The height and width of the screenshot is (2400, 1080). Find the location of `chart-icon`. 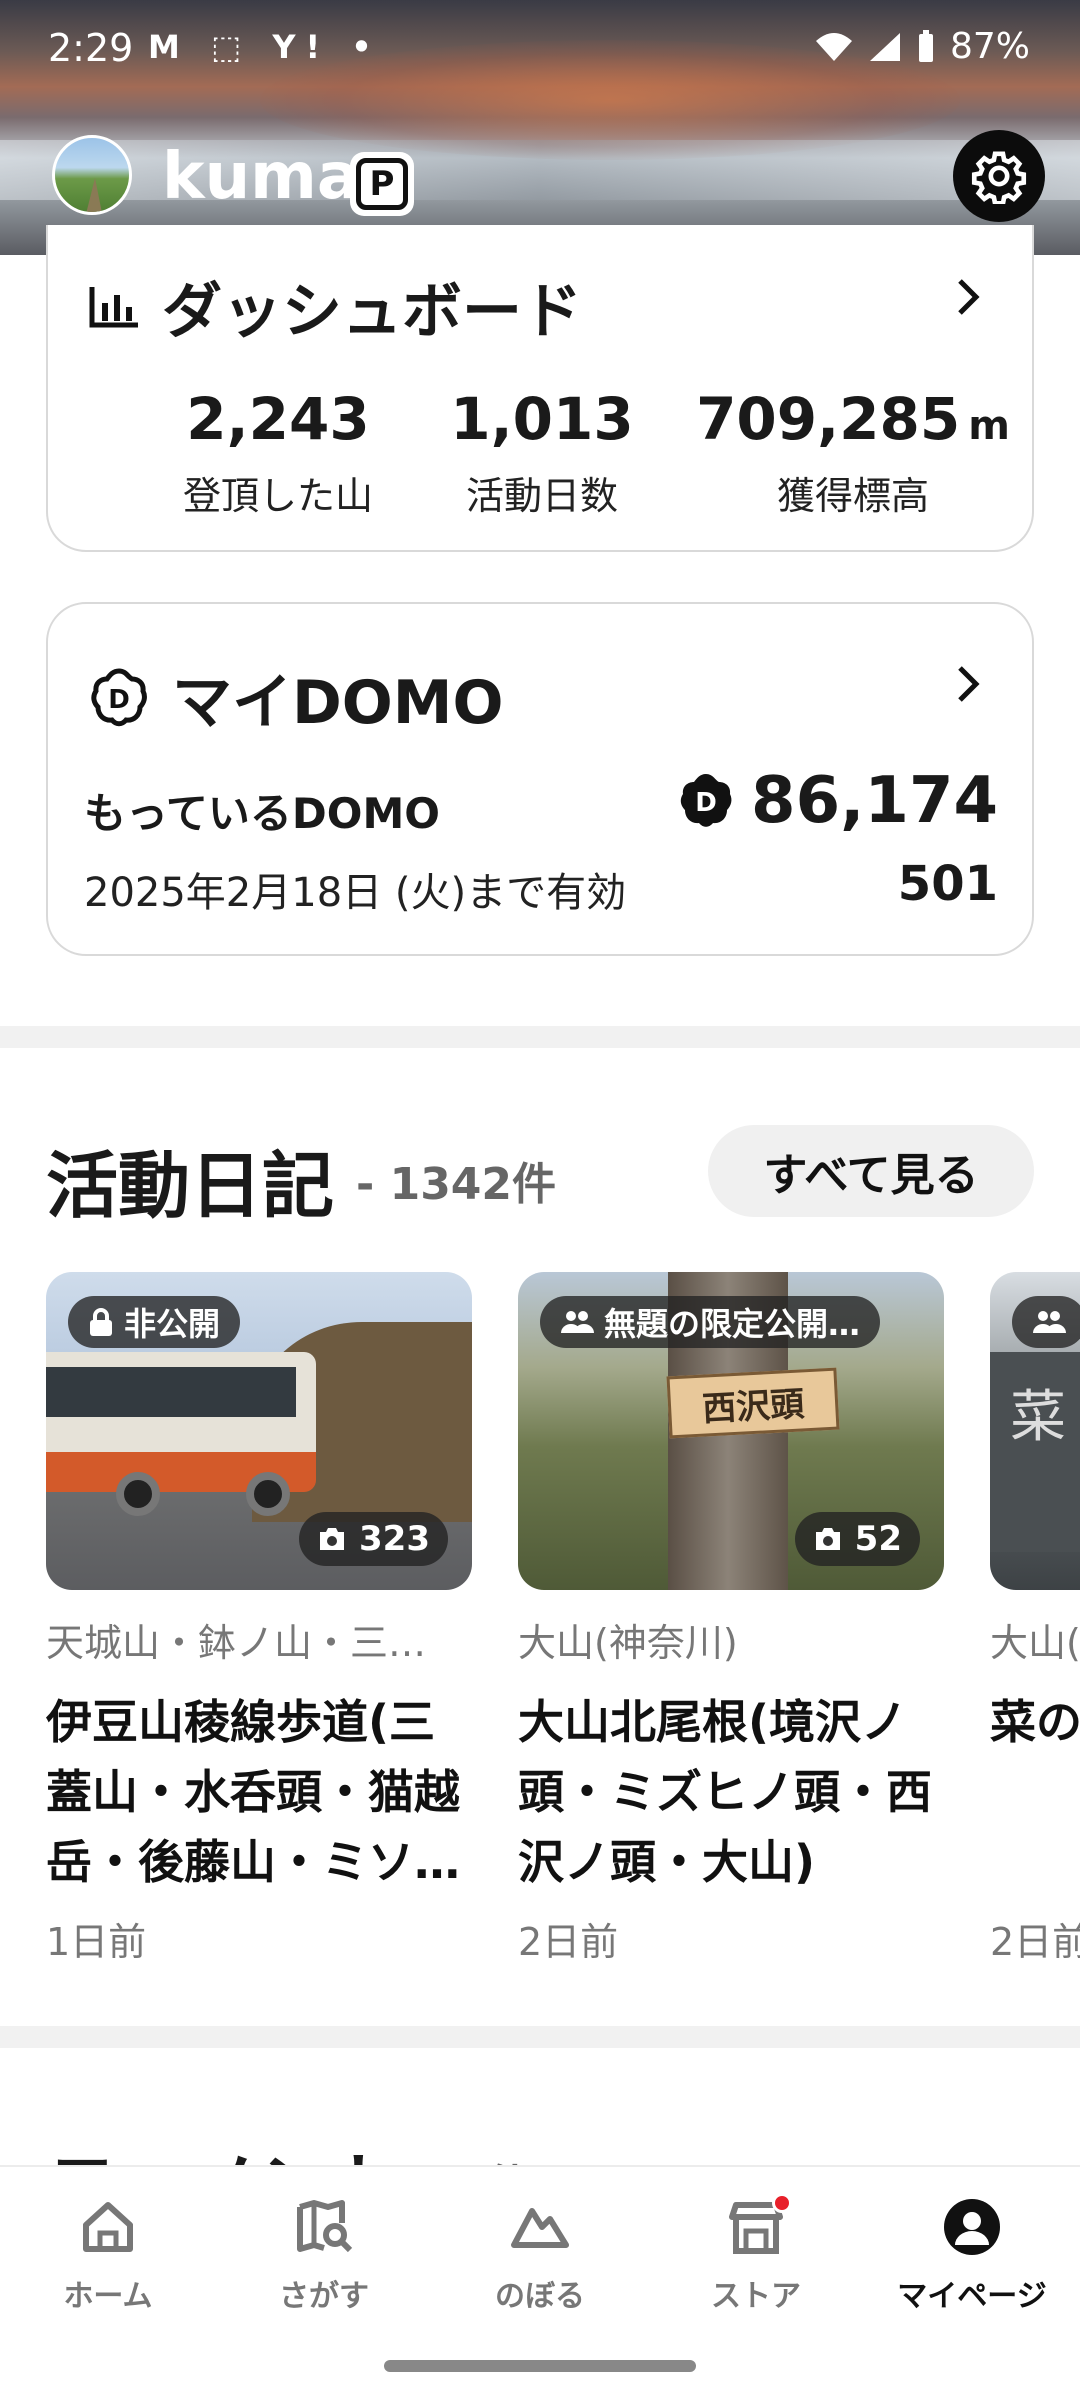

chart-icon is located at coordinates (113, 306).